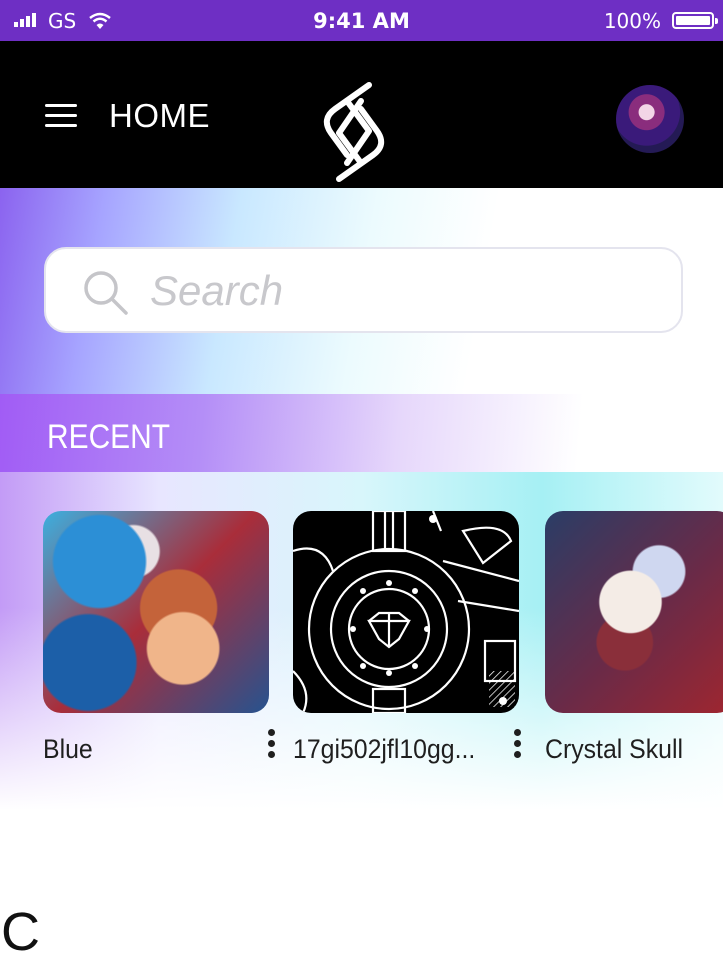 The height and width of the screenshot is (969, 723). I want to click on recent-card-title: Crystal Skull, so click(614, 749).